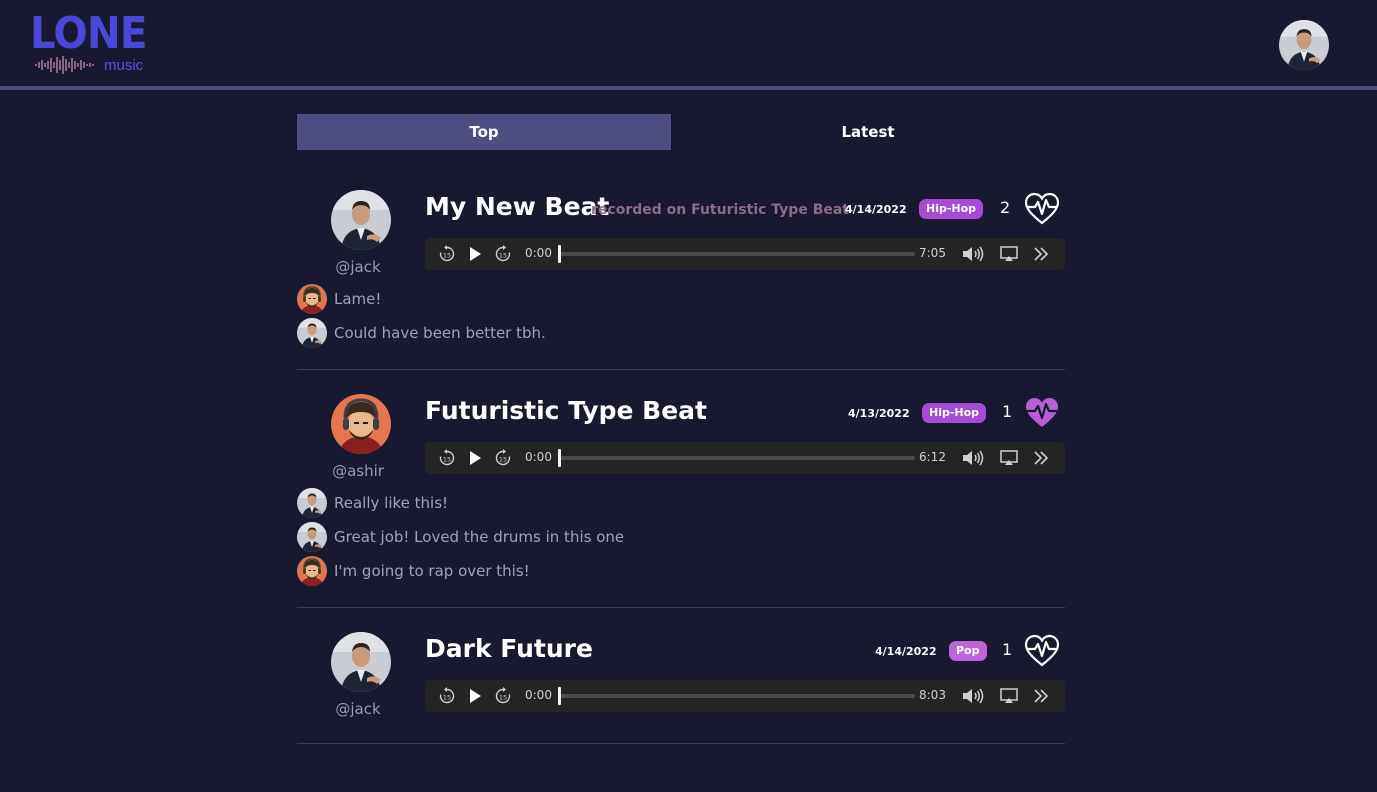 The height and width of the screenshot is (792, 1377). What do you see at coordinates (745, 652) in the screenshot?
I see `beat-header: Dark Future 4/14/2022 Pop 1` at bounding box center [745, 652].